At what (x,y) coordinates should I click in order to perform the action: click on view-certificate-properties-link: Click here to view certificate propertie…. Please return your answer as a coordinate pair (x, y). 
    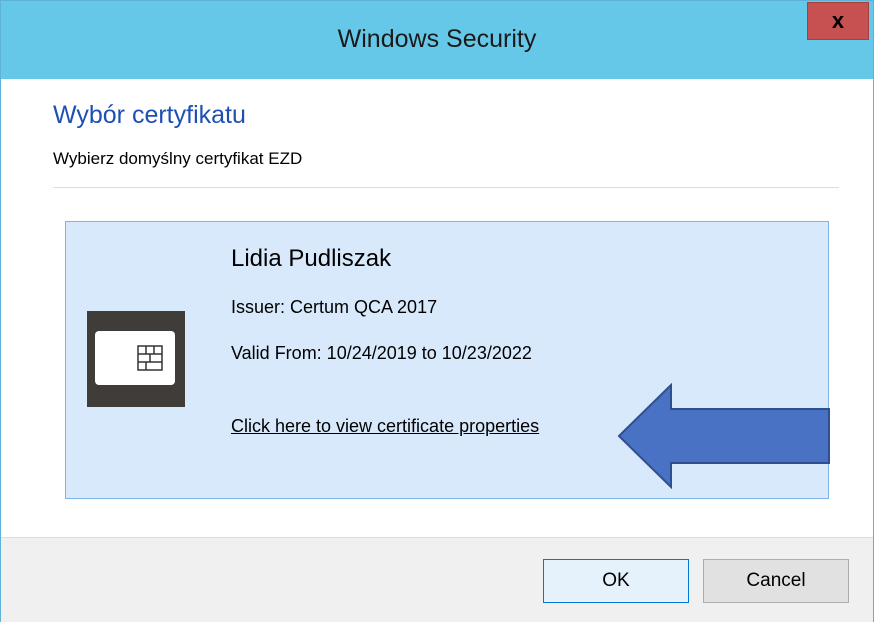
    Looking at the image, I should click on (396, 426).